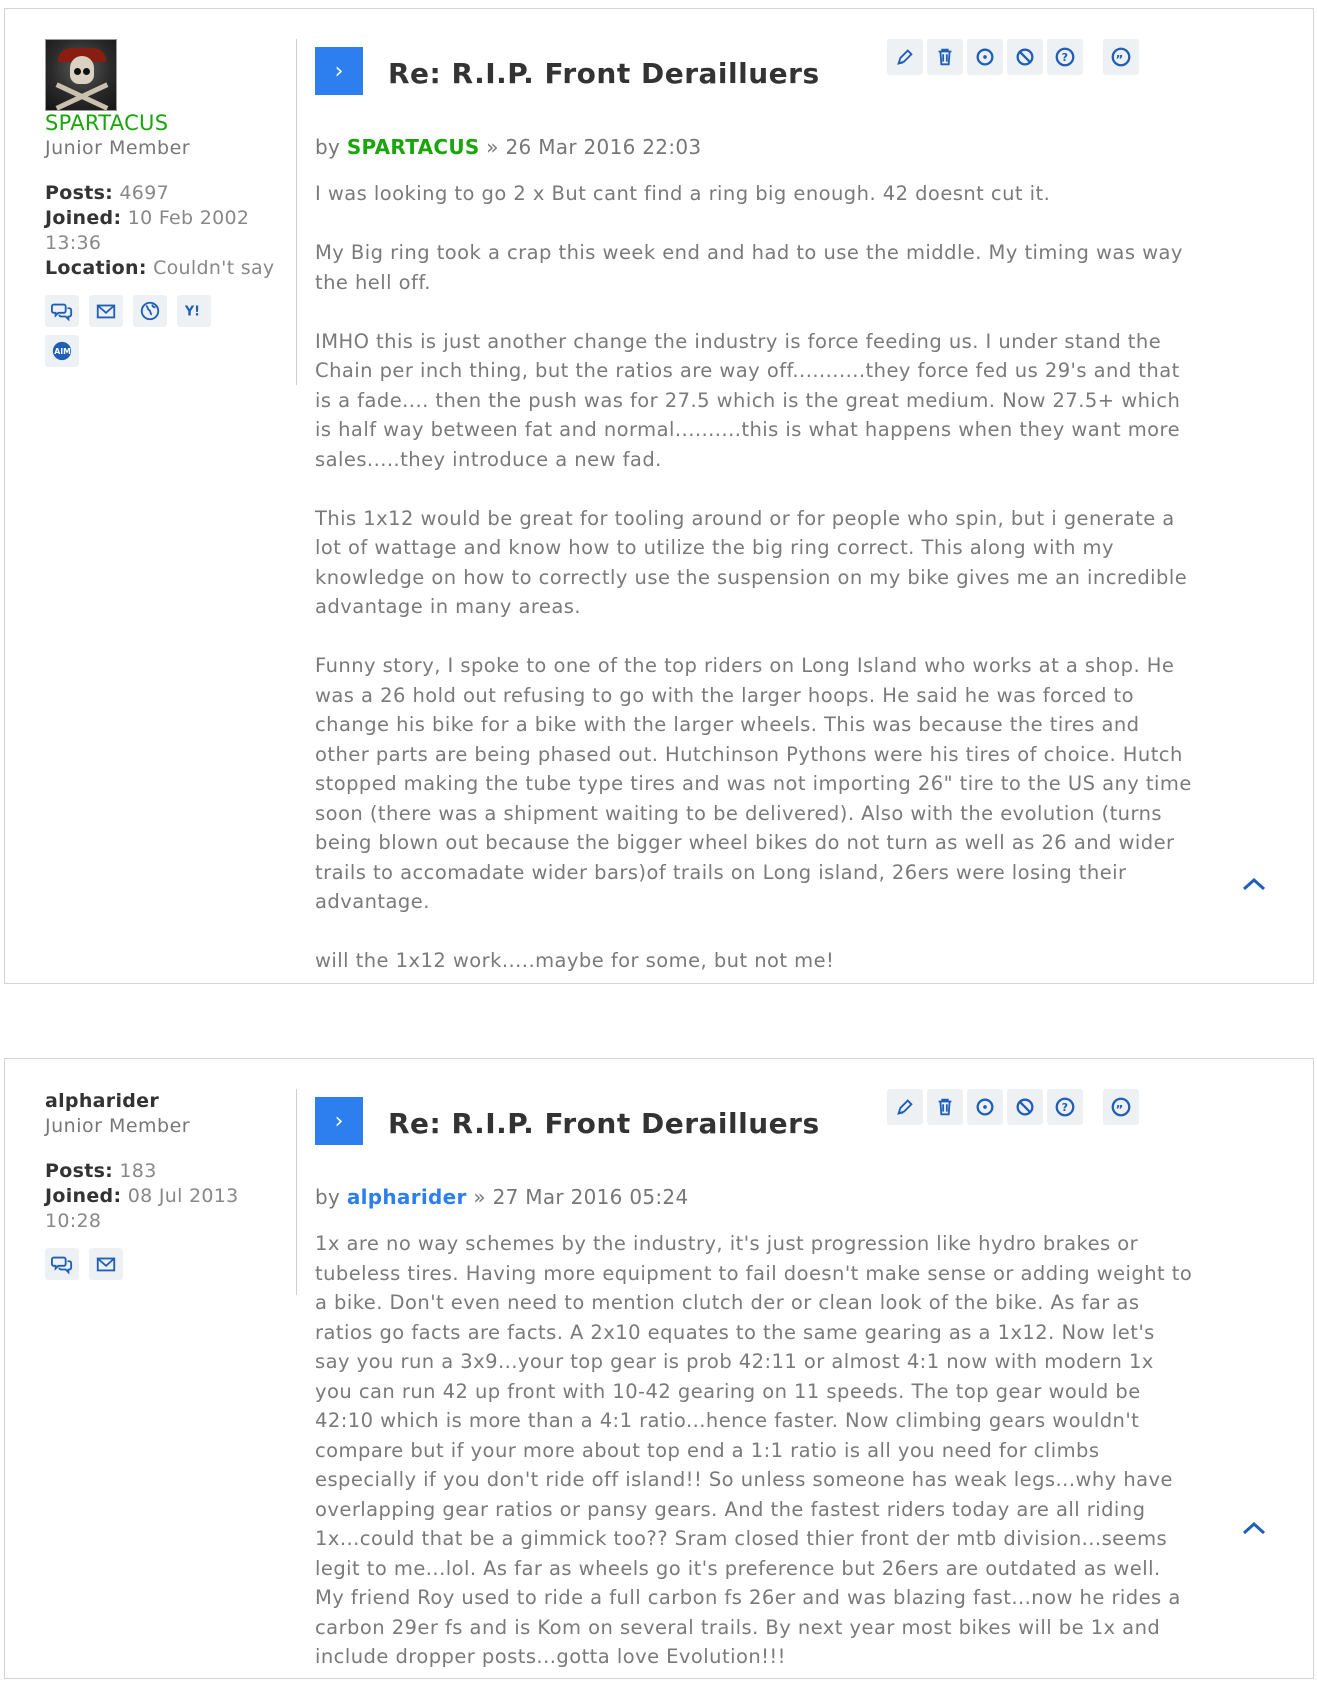 Image resolution: width=1317 pixels, height=1681 pixels. Describe the element at coordinates (413, 147) in the screenshot. I see `author-link: SPARTACUS` at that location.